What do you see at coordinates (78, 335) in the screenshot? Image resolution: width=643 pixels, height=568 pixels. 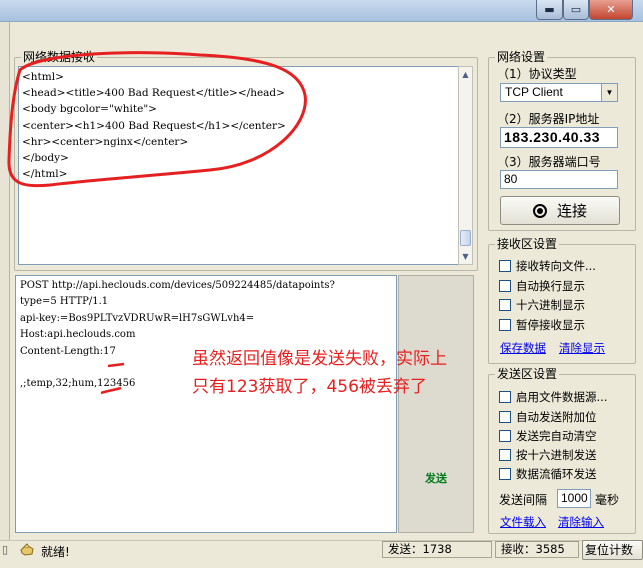 I see `send-line: Host:api.heclouds.com` at bounding box center [78, 335].